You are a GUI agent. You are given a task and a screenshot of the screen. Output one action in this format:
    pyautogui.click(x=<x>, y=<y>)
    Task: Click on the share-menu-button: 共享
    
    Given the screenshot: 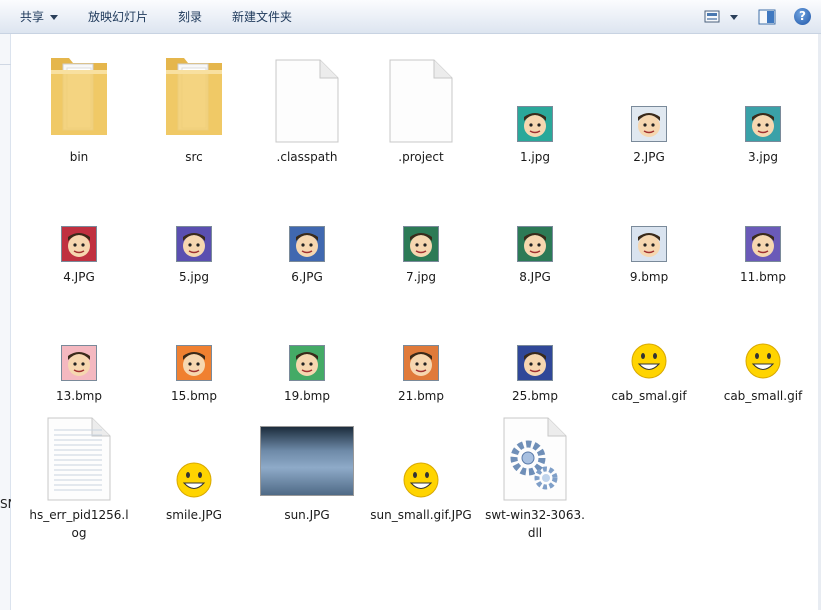 What is the action you would take?
    pyautogui.click(x=39, y=17)
    